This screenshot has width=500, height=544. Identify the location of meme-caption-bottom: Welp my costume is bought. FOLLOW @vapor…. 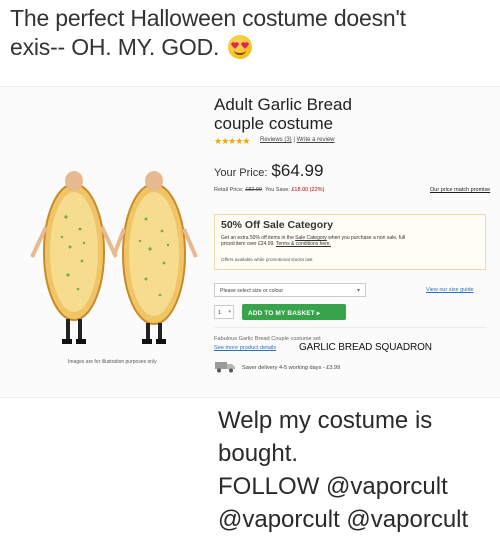
(358, 470).